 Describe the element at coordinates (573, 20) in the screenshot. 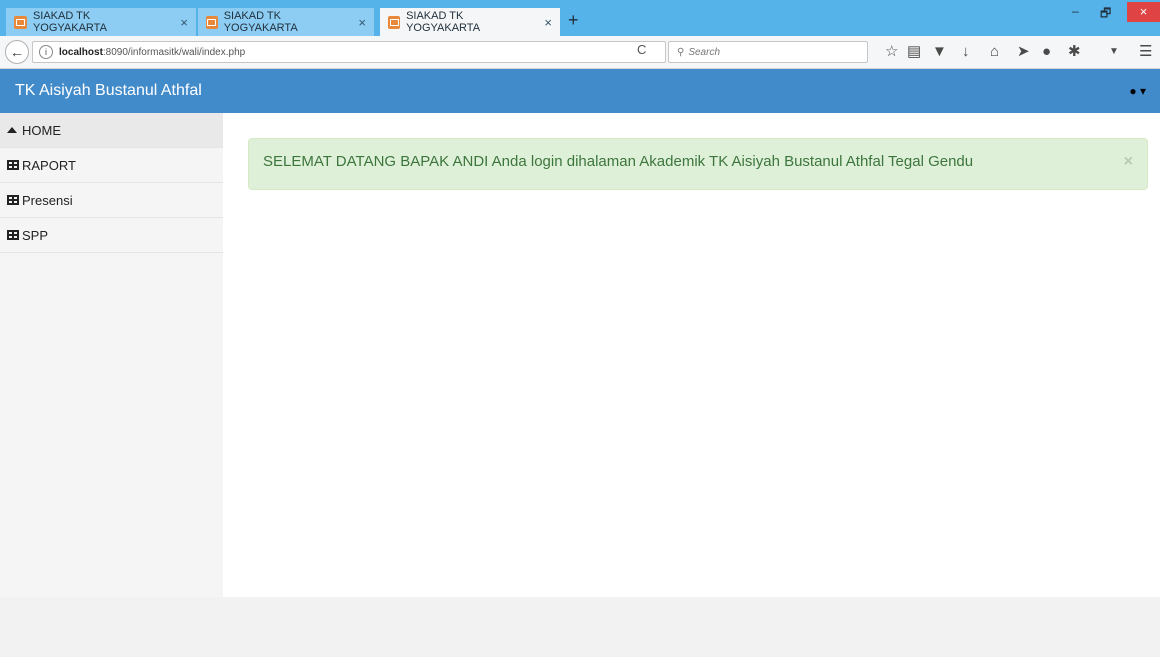

I see `new-tab-button: +` at that location.